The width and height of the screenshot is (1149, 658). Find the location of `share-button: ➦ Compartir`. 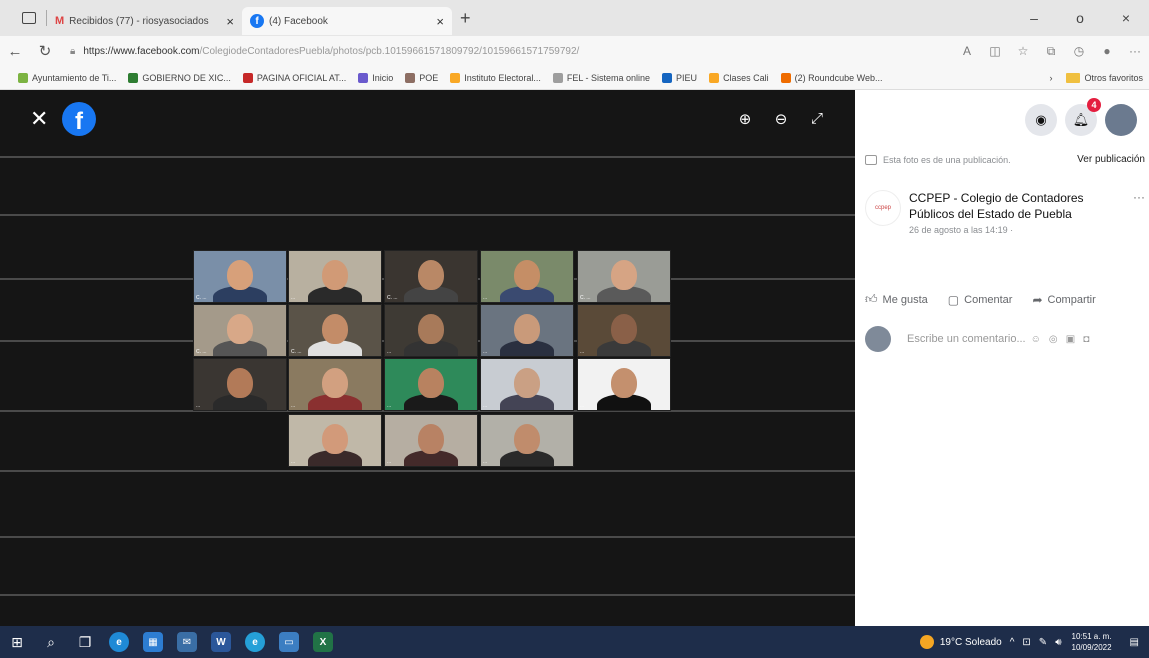

share-button: ➦ Compartir is located at coordinates (1063, 299).